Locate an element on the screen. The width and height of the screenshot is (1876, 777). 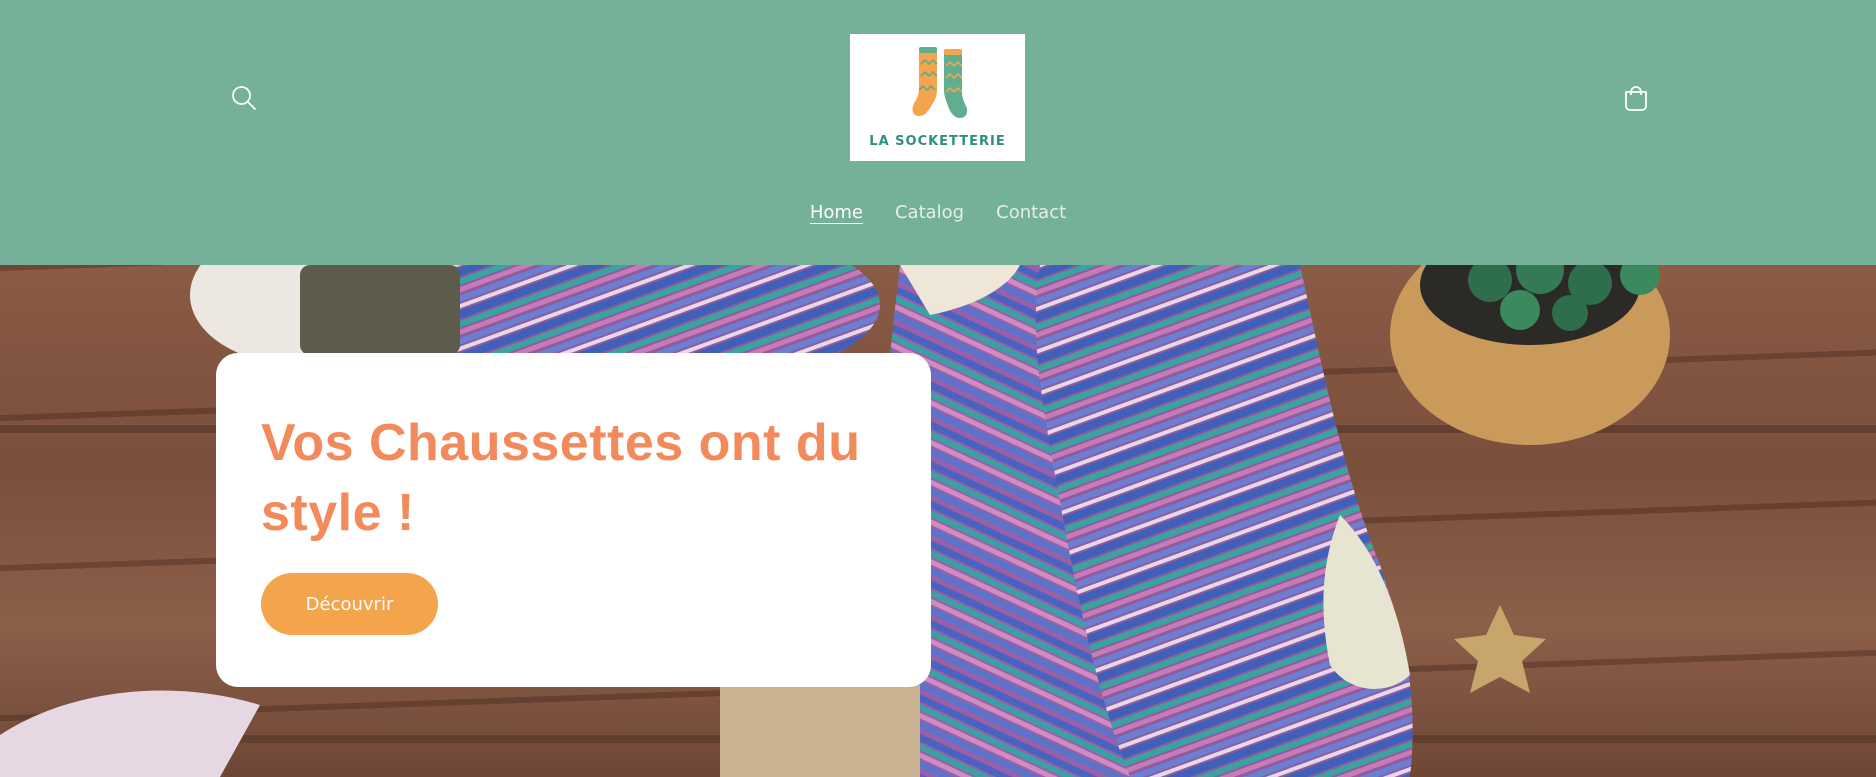
store-logo: LA SOCKETTERIE is located at coordinates (937, 97).